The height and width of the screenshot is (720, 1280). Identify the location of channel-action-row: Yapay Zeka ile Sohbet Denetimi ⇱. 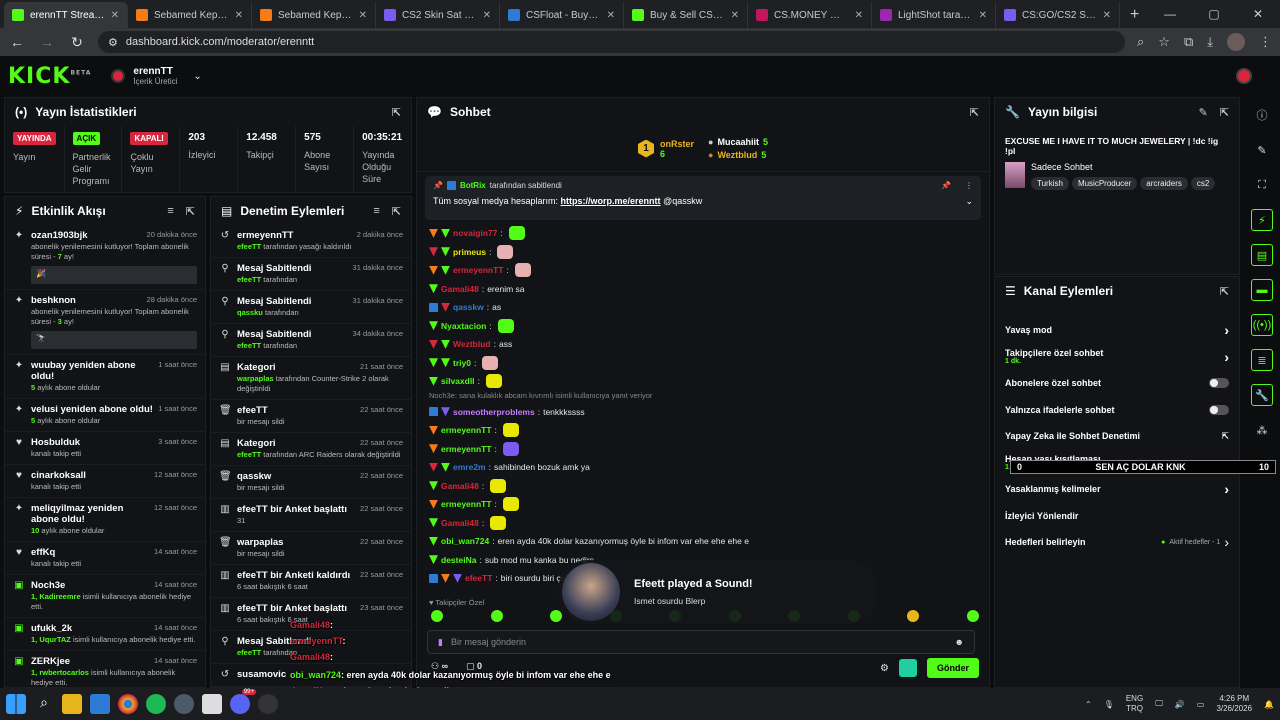
(1117, 436).